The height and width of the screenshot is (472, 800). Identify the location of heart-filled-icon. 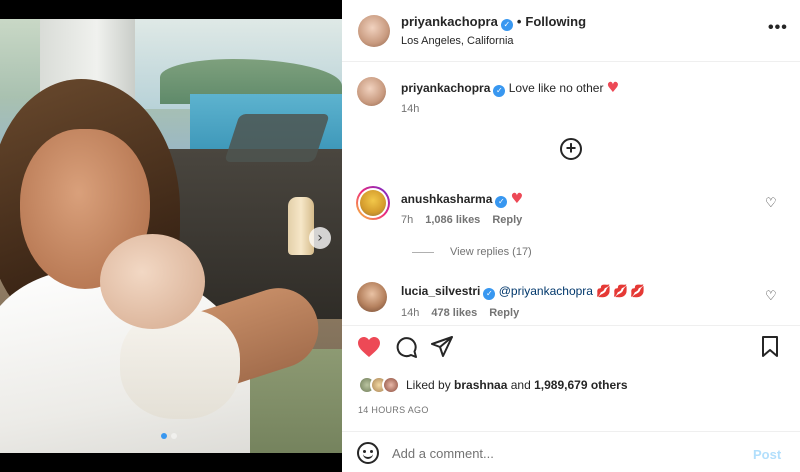
(369, 347).